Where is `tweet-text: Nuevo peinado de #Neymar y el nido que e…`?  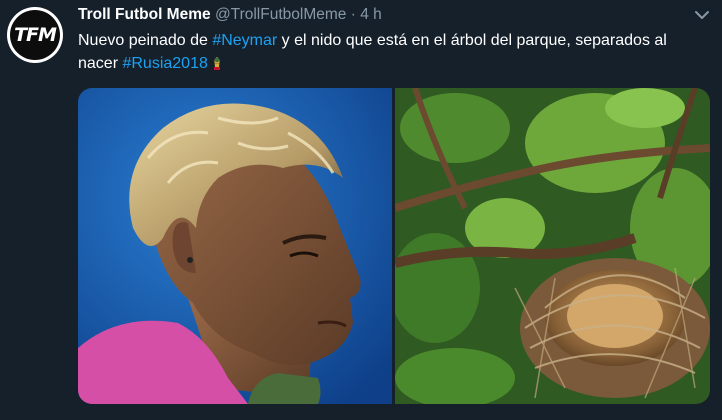
tweet-text: Nuevo peinado de #Neymar y el nido que e… is located at coordinates (393, 52).